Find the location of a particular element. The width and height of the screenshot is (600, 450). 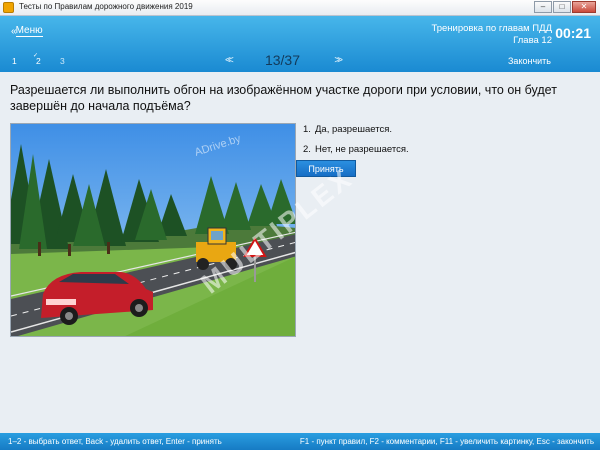

maximize-button: □ is located at coordinates (562, 7).